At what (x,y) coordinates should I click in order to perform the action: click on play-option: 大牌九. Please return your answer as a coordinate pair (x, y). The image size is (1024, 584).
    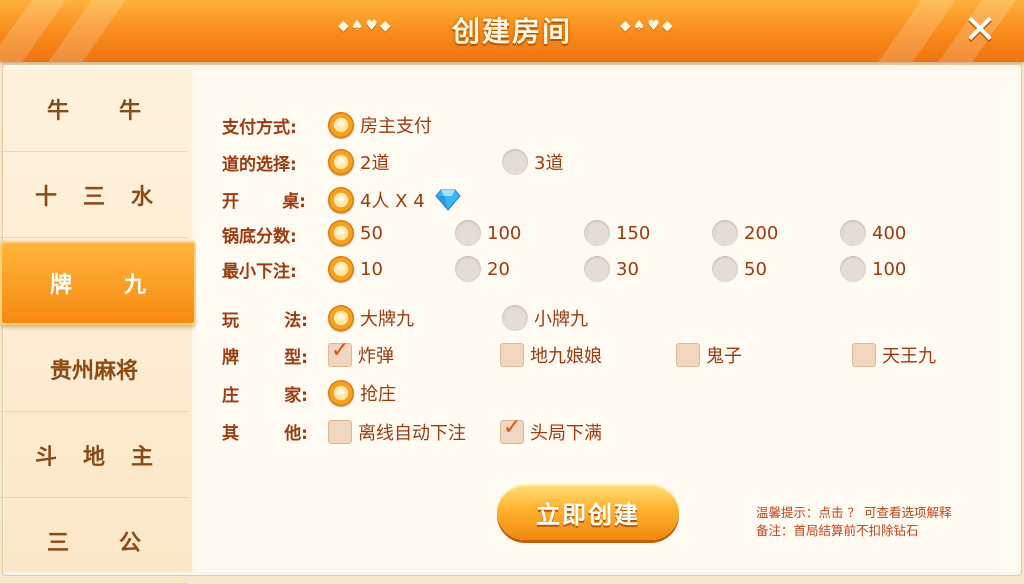
    Looking at the image, I should click on (371, 318).